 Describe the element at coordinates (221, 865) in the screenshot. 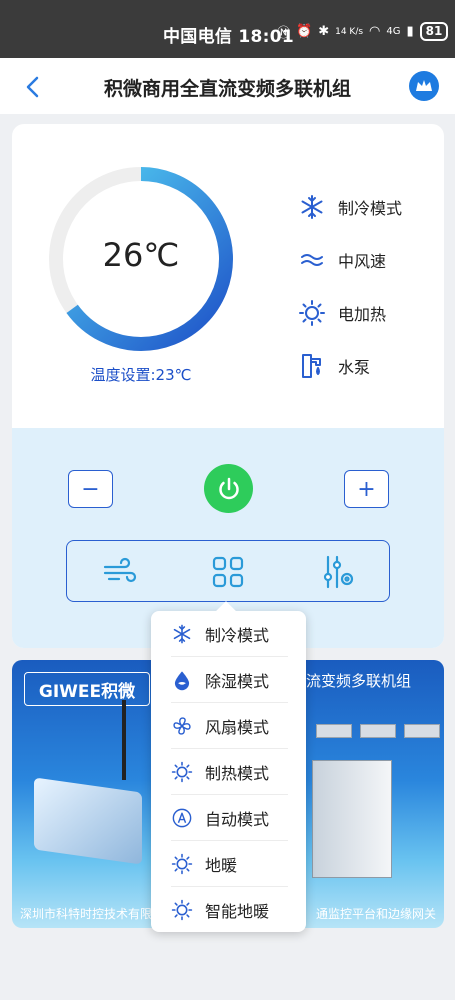

I see `menu-item-label: 地暖` at that location.